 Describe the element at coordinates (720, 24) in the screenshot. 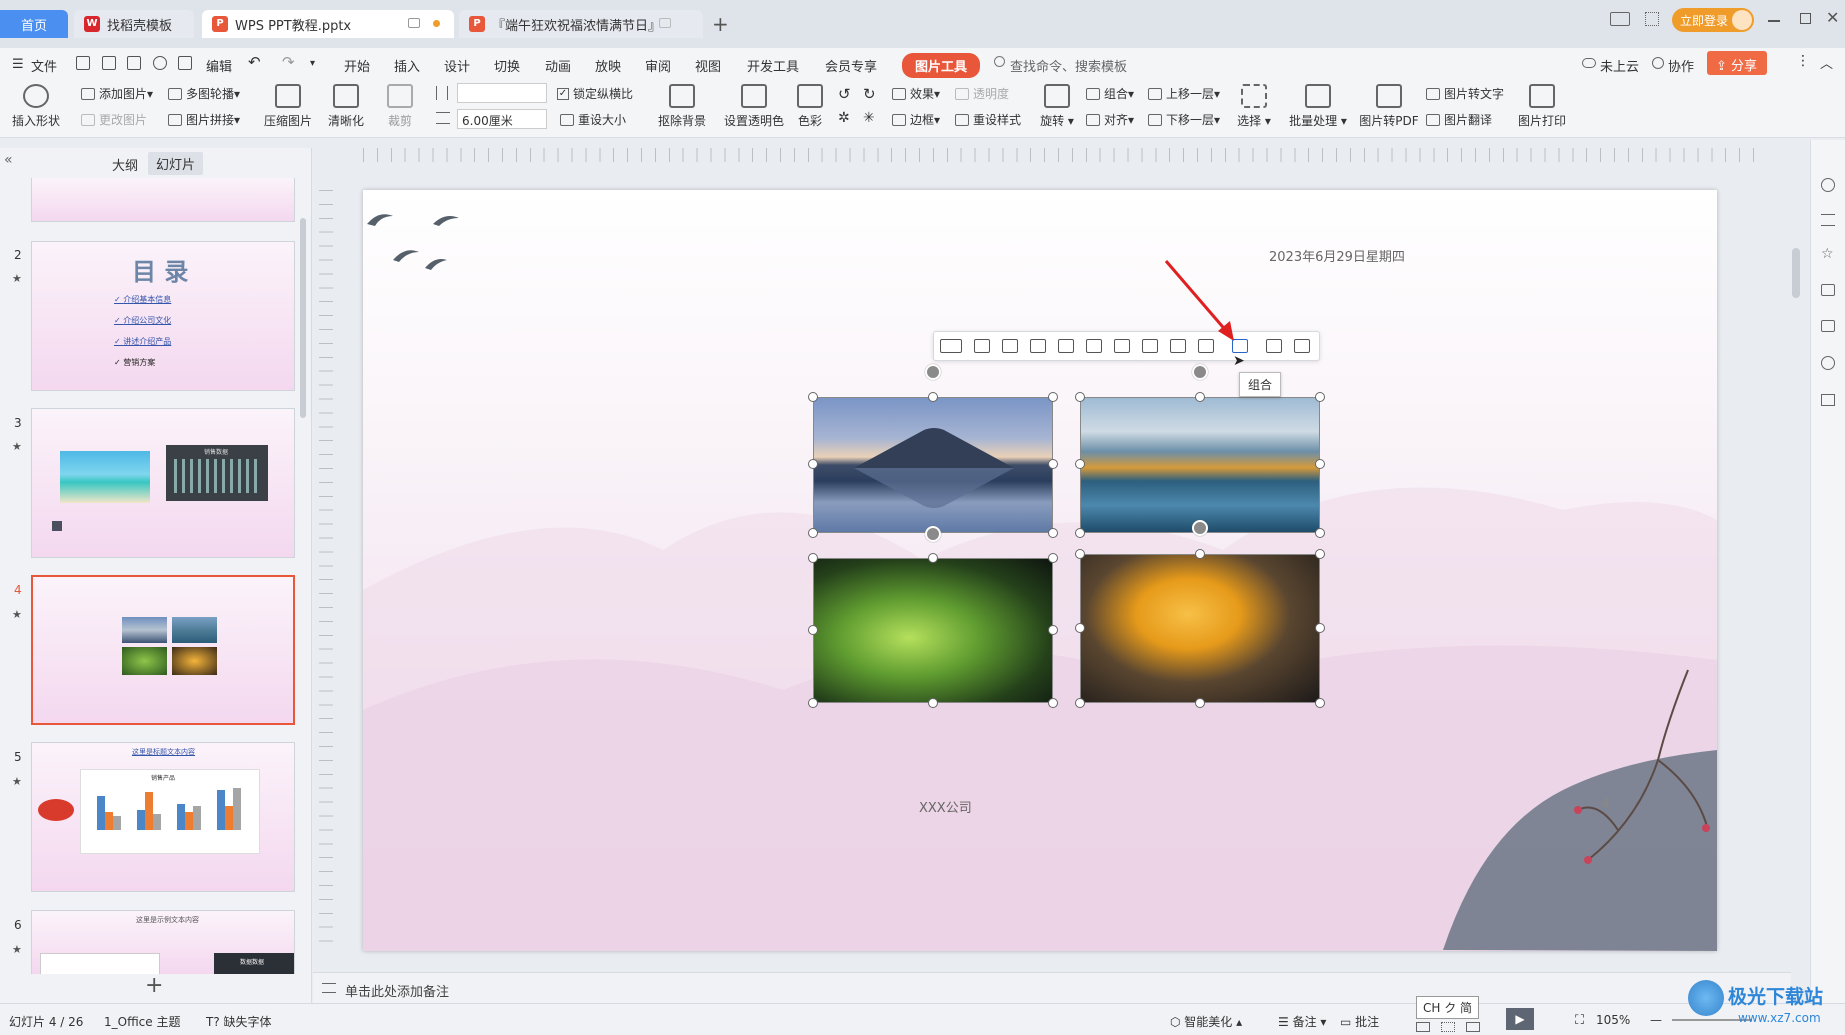

I see `new-tab-button: +` at that location.